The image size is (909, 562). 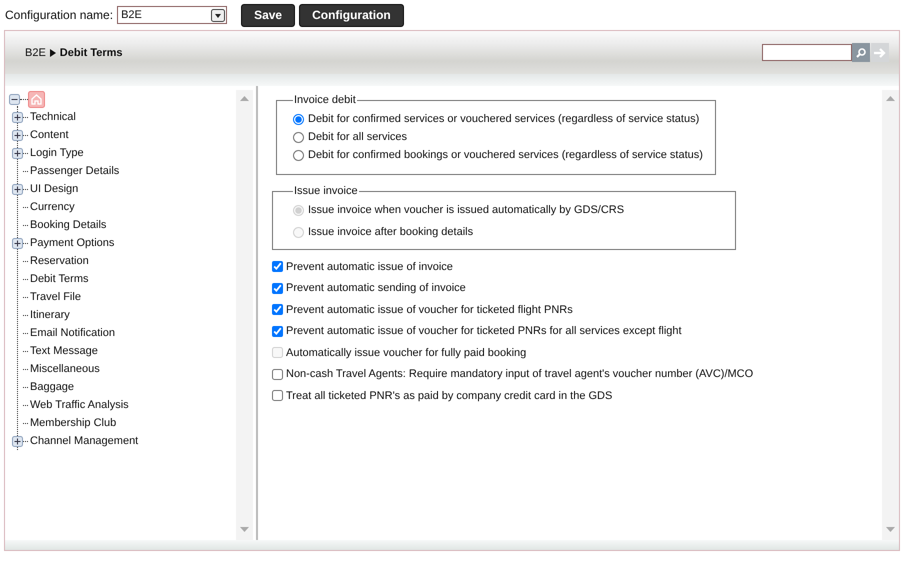 I want to click on tree-item: Content, so click(x=49, y=135).